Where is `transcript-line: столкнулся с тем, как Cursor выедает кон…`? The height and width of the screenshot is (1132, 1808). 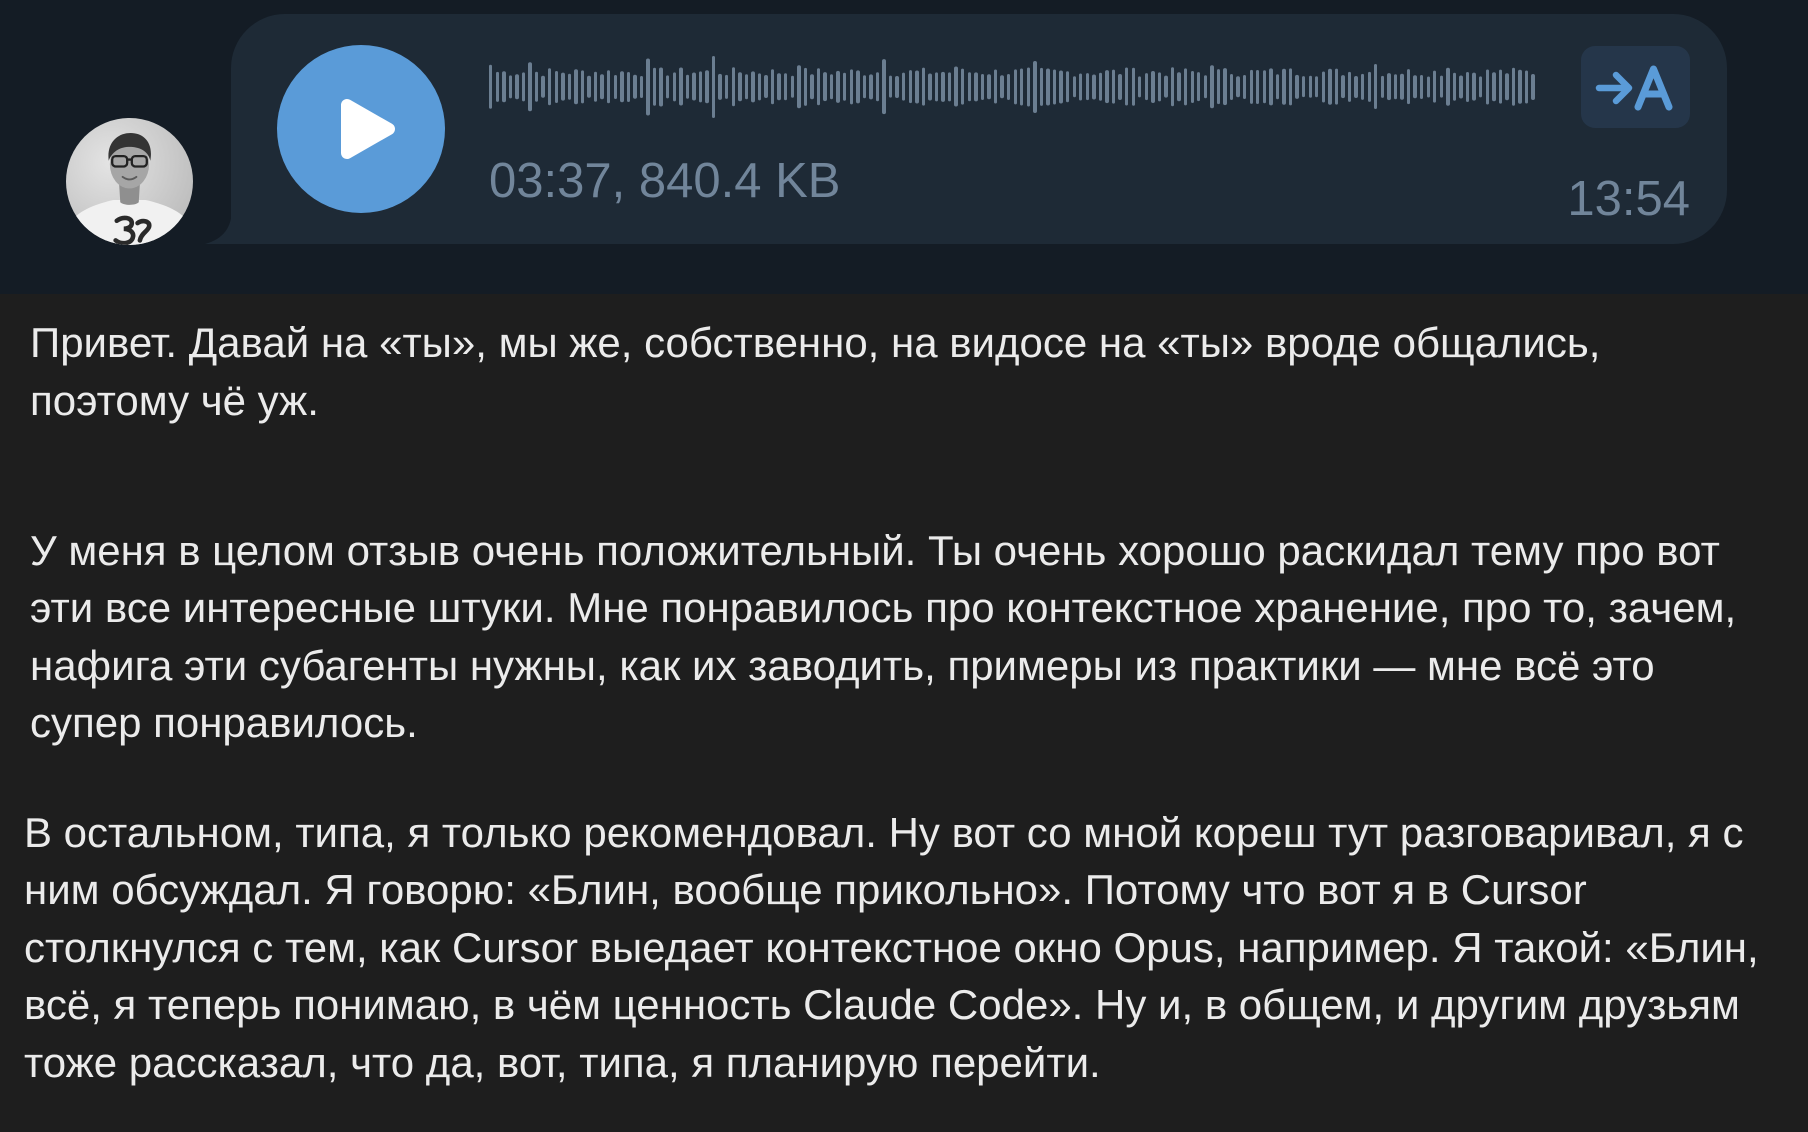 transcript-line: столкнулся с тем, как Cursor выедает кон… is located at coordinates (891, 947).